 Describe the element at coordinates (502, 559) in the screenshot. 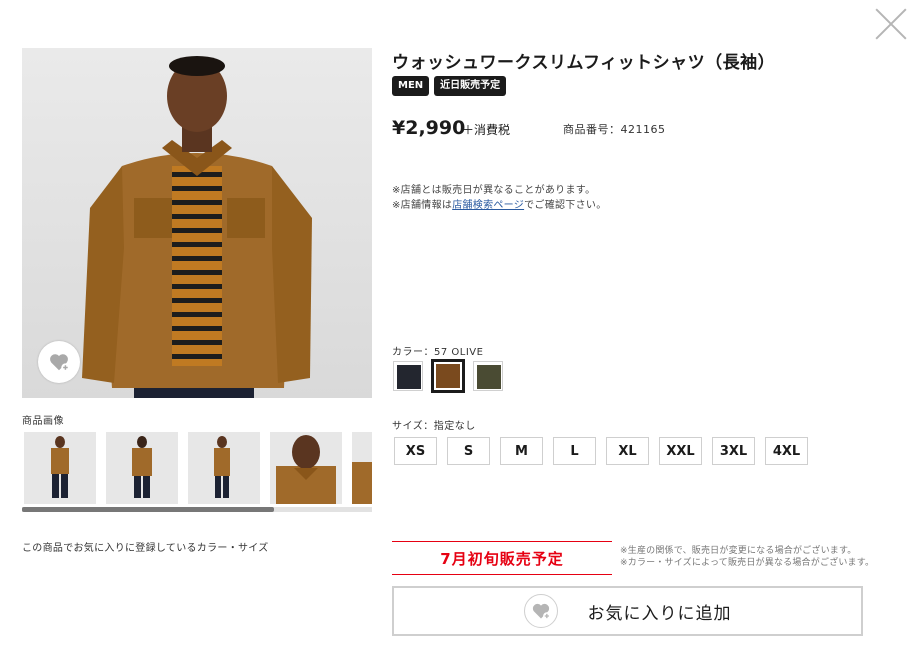

I see `release-date-label: 7月初旬販売予定` at that location.